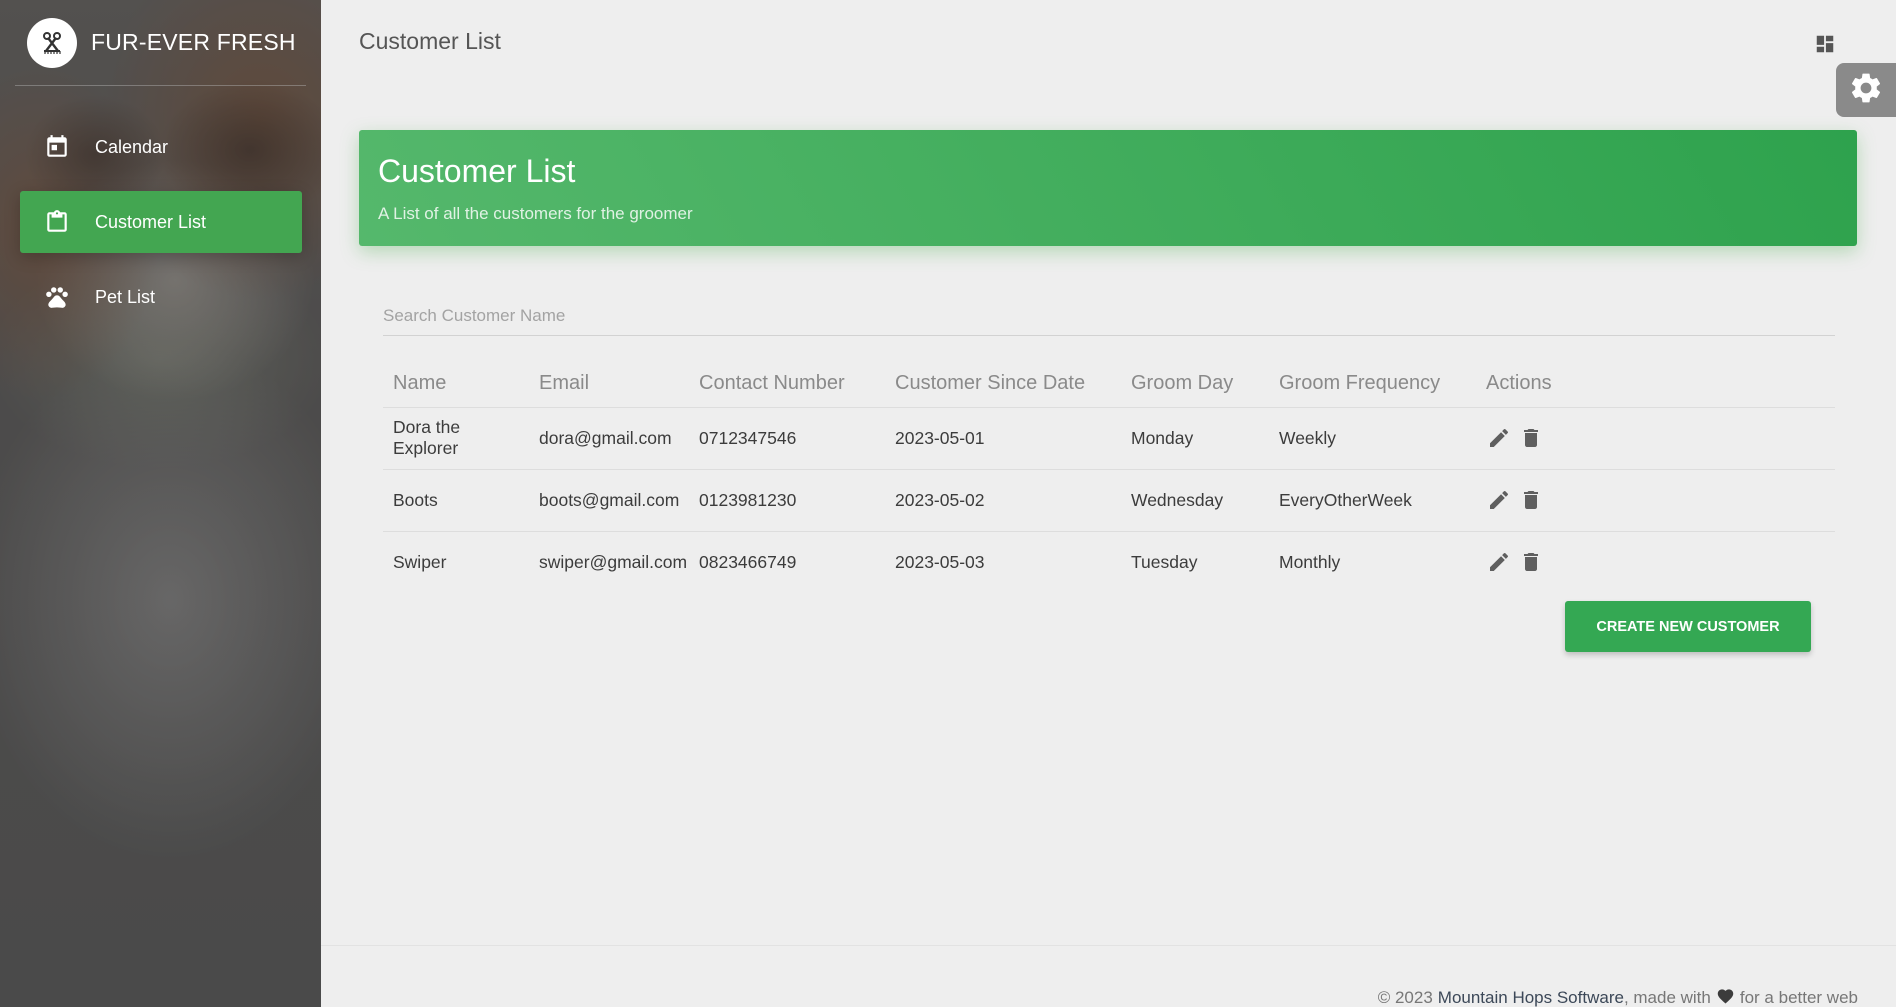 Image resolution: width=1896 pixels, height=1007 pixels. I want to click on cell-groom-frequency: Weekly, so click(1372, 438).